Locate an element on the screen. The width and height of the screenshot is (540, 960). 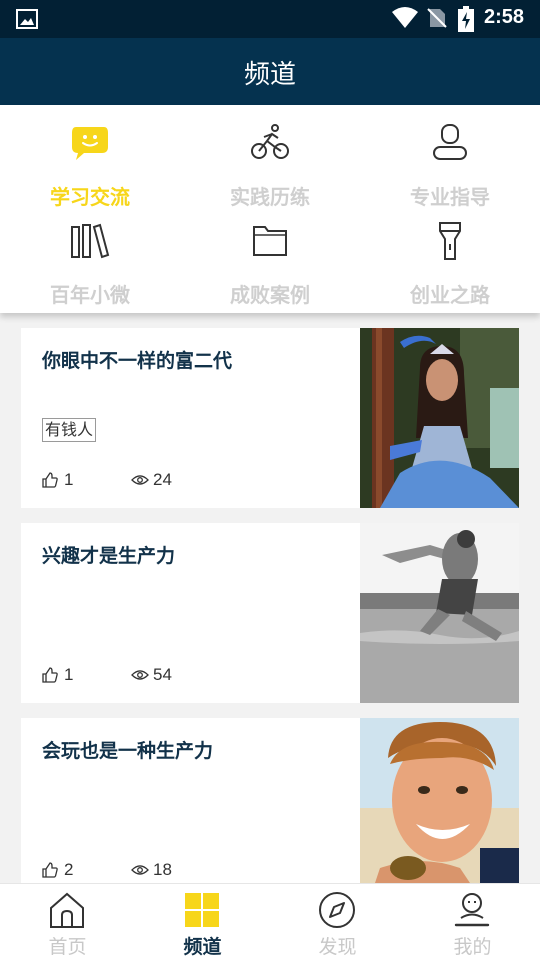
app-bar: 频道 is located at coordinates (270, 71).